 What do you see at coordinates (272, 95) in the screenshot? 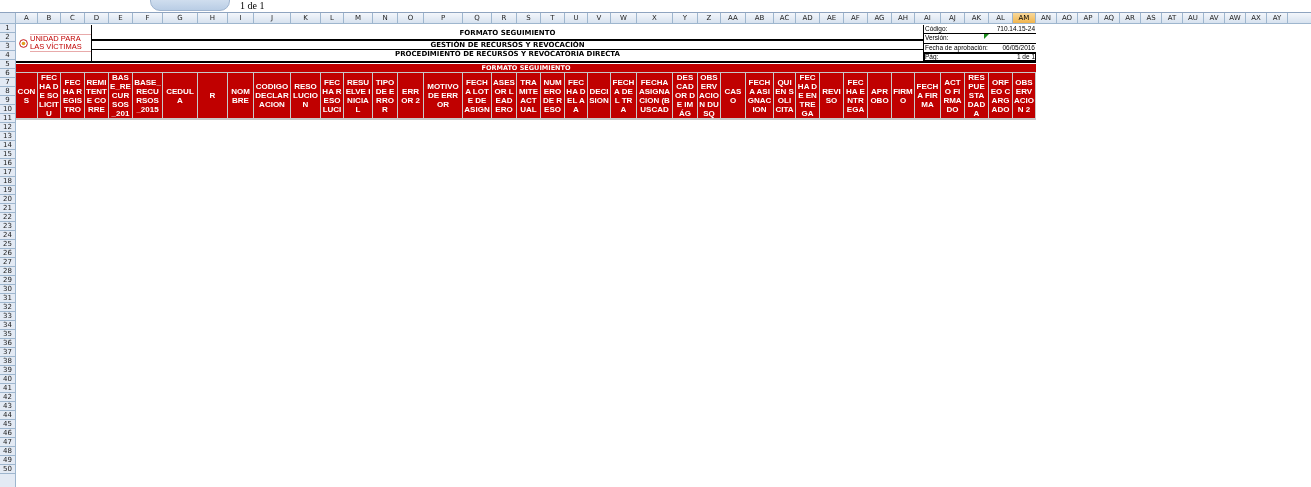
I see `column-heading: CODIGO DECLARACION` at bounding box center [272, 95].